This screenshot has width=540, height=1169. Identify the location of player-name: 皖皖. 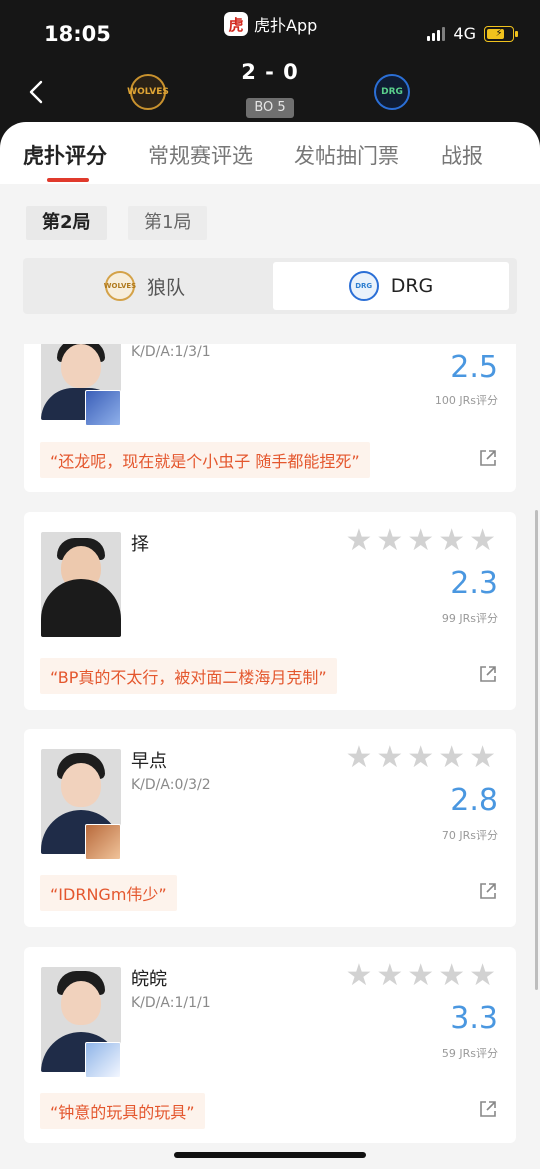
(149, 979).